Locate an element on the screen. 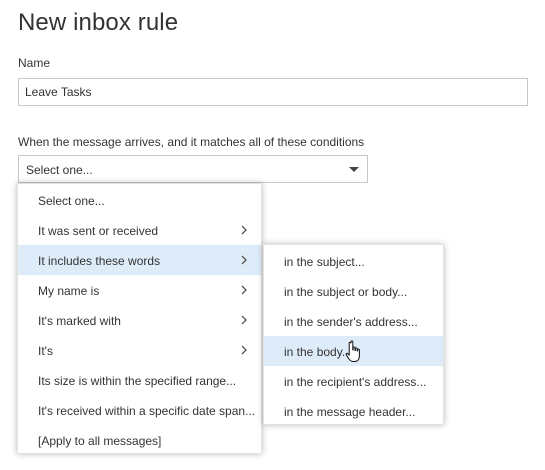 The height and width of the screenshot is (470, 545). menu-item-label: My name is is located at coordinates (69, 291).